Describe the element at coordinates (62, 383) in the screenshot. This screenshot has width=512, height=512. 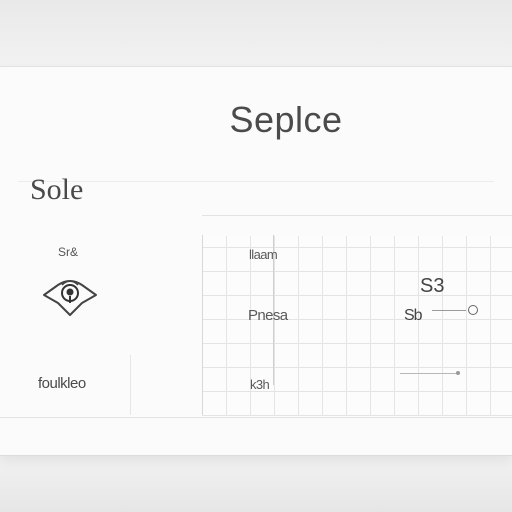
I see `sidebar-bottom-label: foulkleo` at that location.